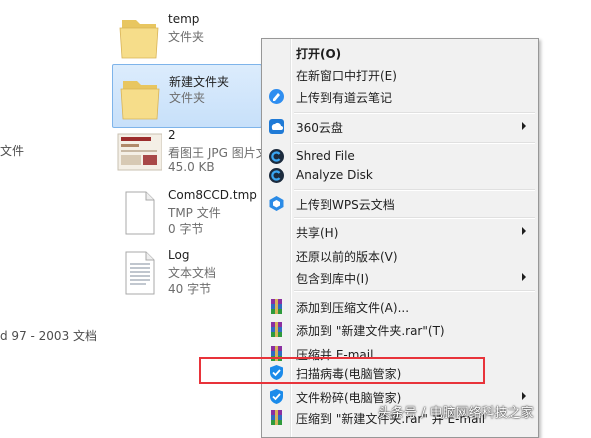 The width and height of the screenshot is (591, 438). I want to click on wps-cloud-icon, so click(276, 203).